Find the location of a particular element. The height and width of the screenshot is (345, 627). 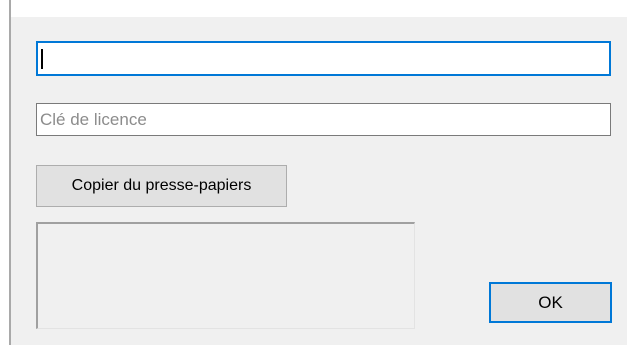

ok-button: OK is located at coordinates (550, 302).